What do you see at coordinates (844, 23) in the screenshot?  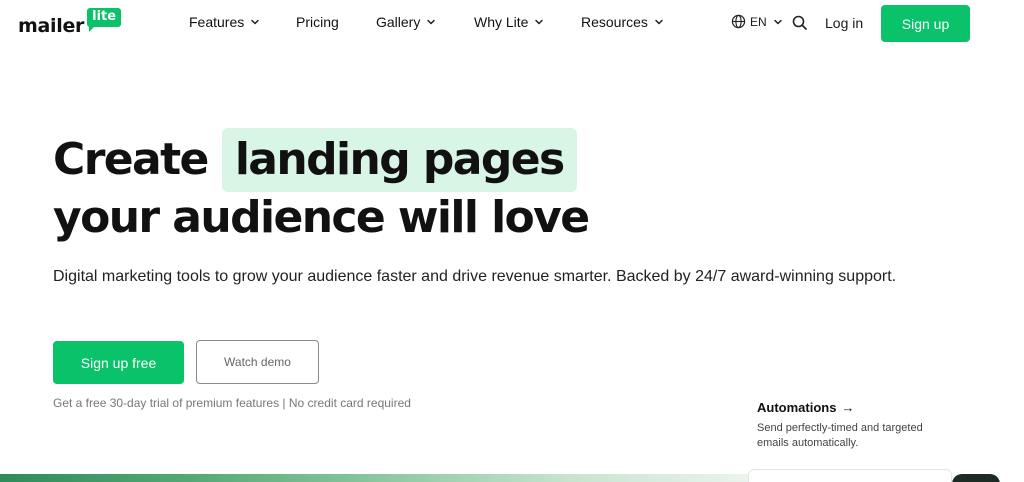 I see `login-link: Log in` at bounding box center [844, 23].